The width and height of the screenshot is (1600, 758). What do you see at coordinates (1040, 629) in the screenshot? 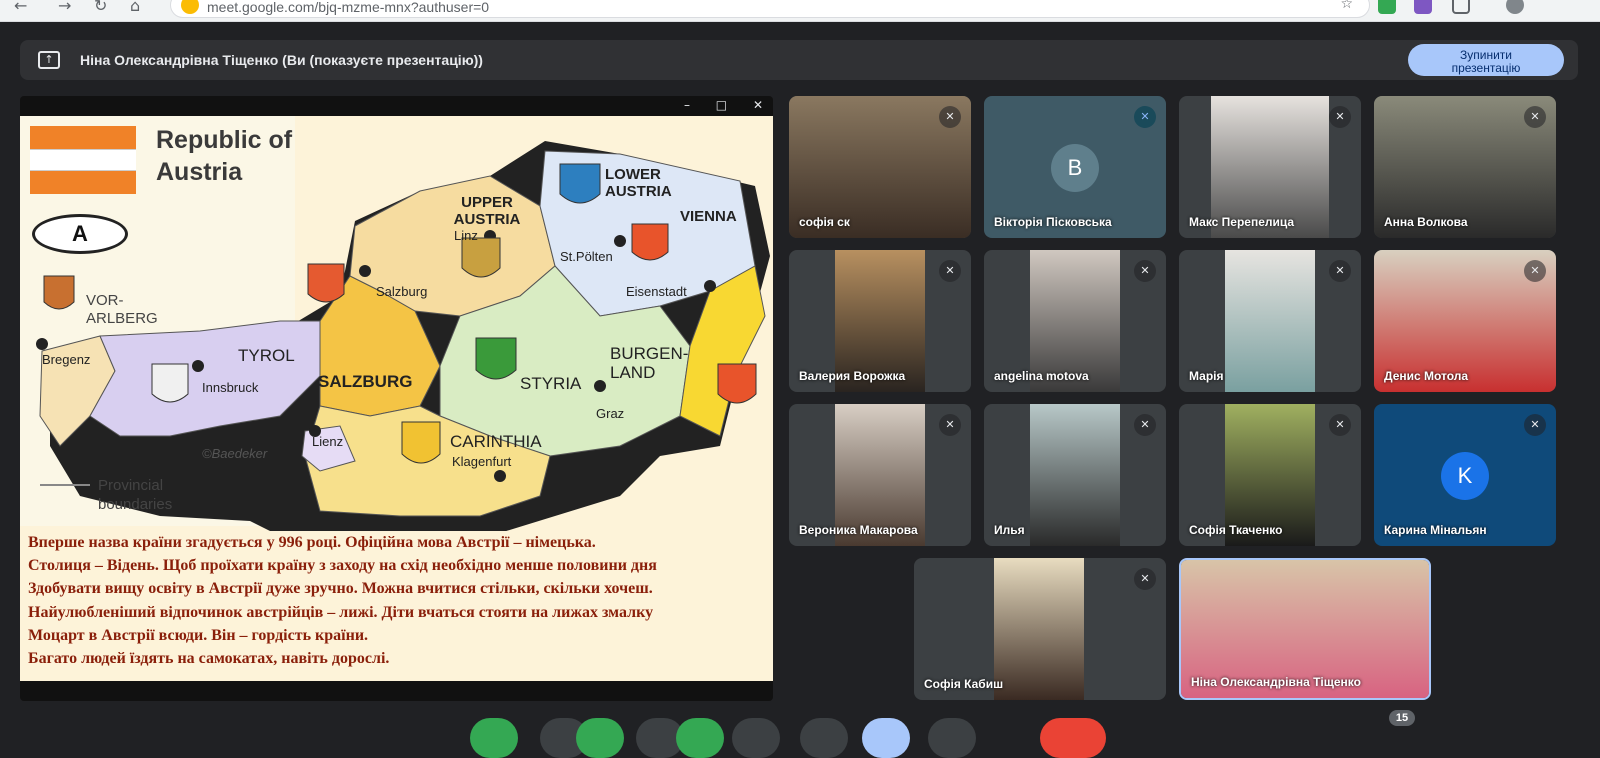
I see `participant-tile: ✕ Софія Кабиш` at bounding box center [1040, 629].